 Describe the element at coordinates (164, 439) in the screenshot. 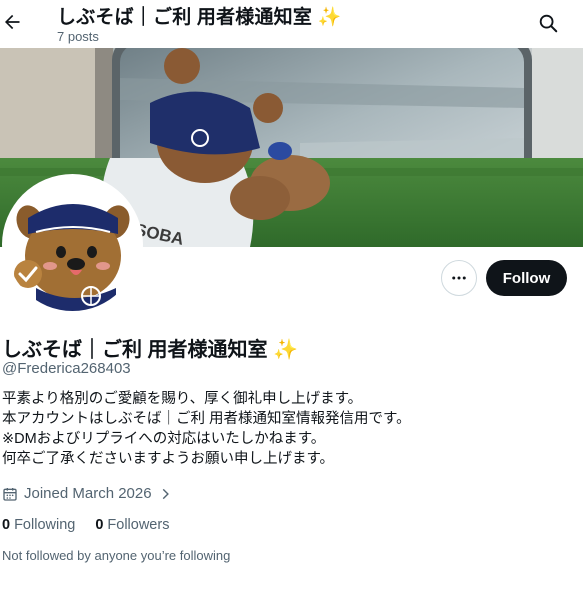

I see `bio-line: ※DMおよびリプライへの対応はいたしかねます。` at that location.